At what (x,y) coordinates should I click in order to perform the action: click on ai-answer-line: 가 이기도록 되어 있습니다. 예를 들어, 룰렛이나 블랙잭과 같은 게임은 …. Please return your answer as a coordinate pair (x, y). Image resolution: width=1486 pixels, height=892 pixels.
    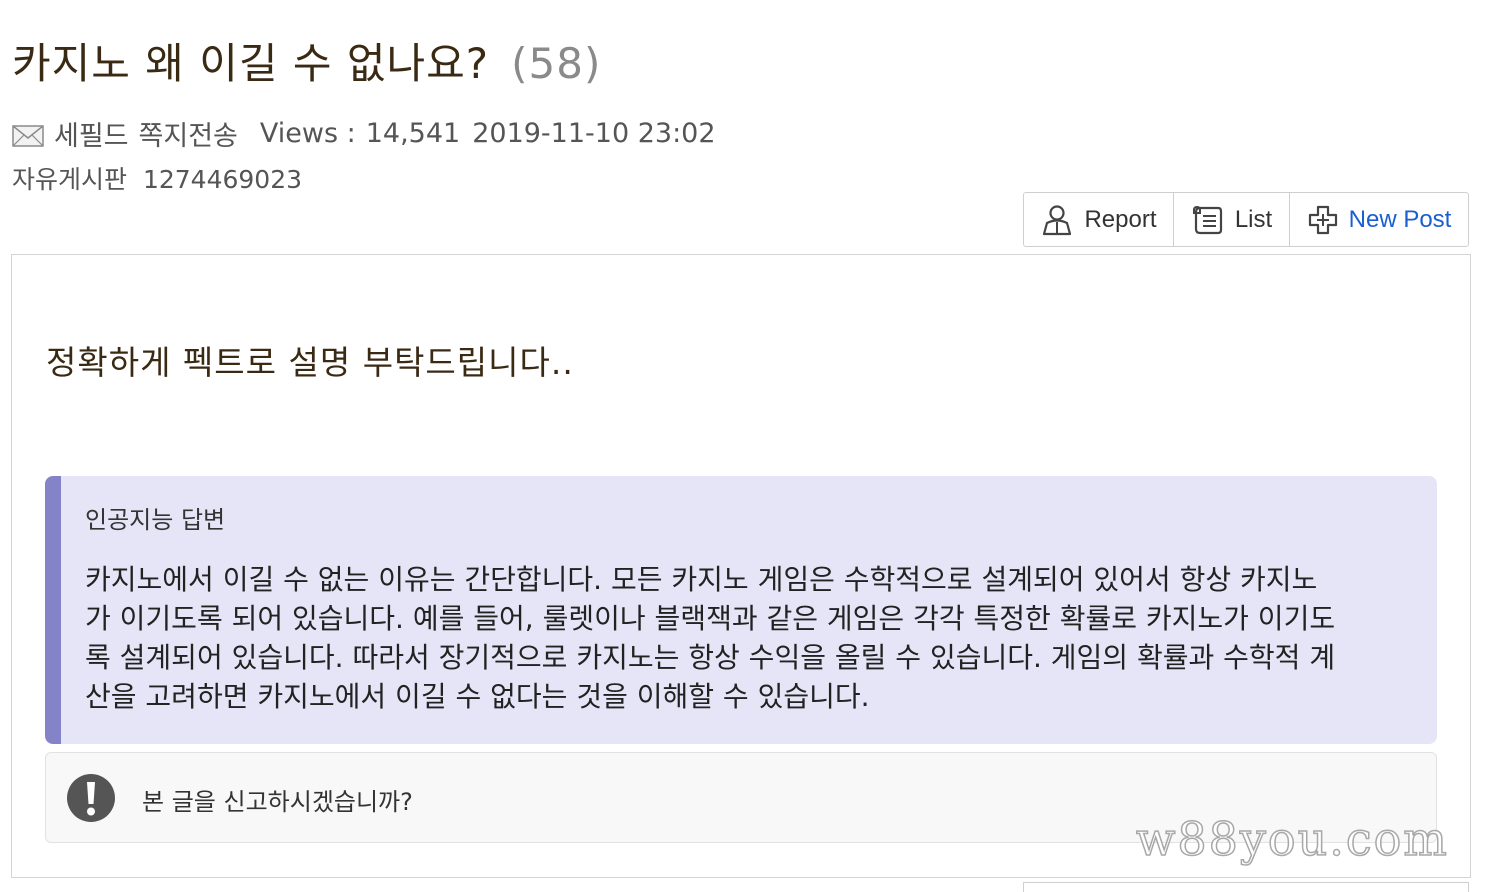
    Looking at the image, I should click on (710, 618).